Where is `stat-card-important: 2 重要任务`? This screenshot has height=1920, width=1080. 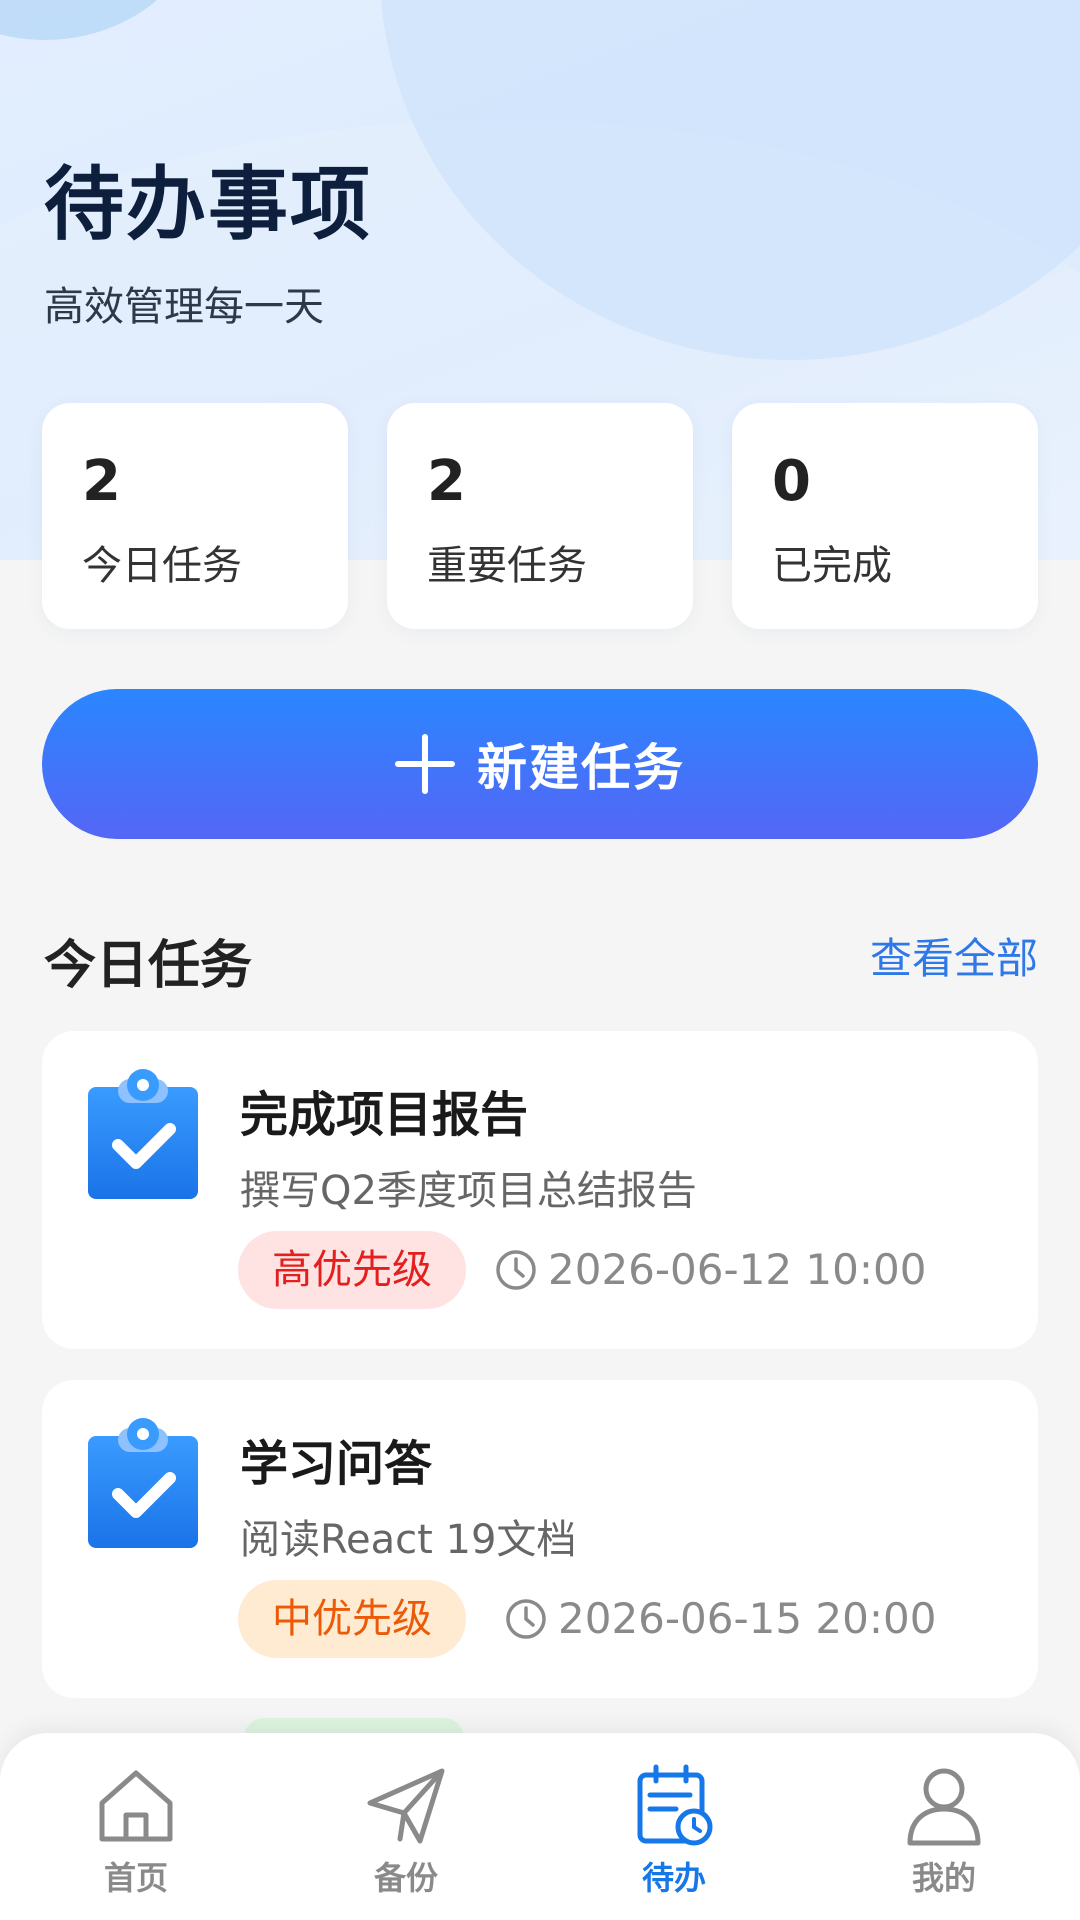
stat-card-important: 2 重要任务 is located at coordinates (540, 516).